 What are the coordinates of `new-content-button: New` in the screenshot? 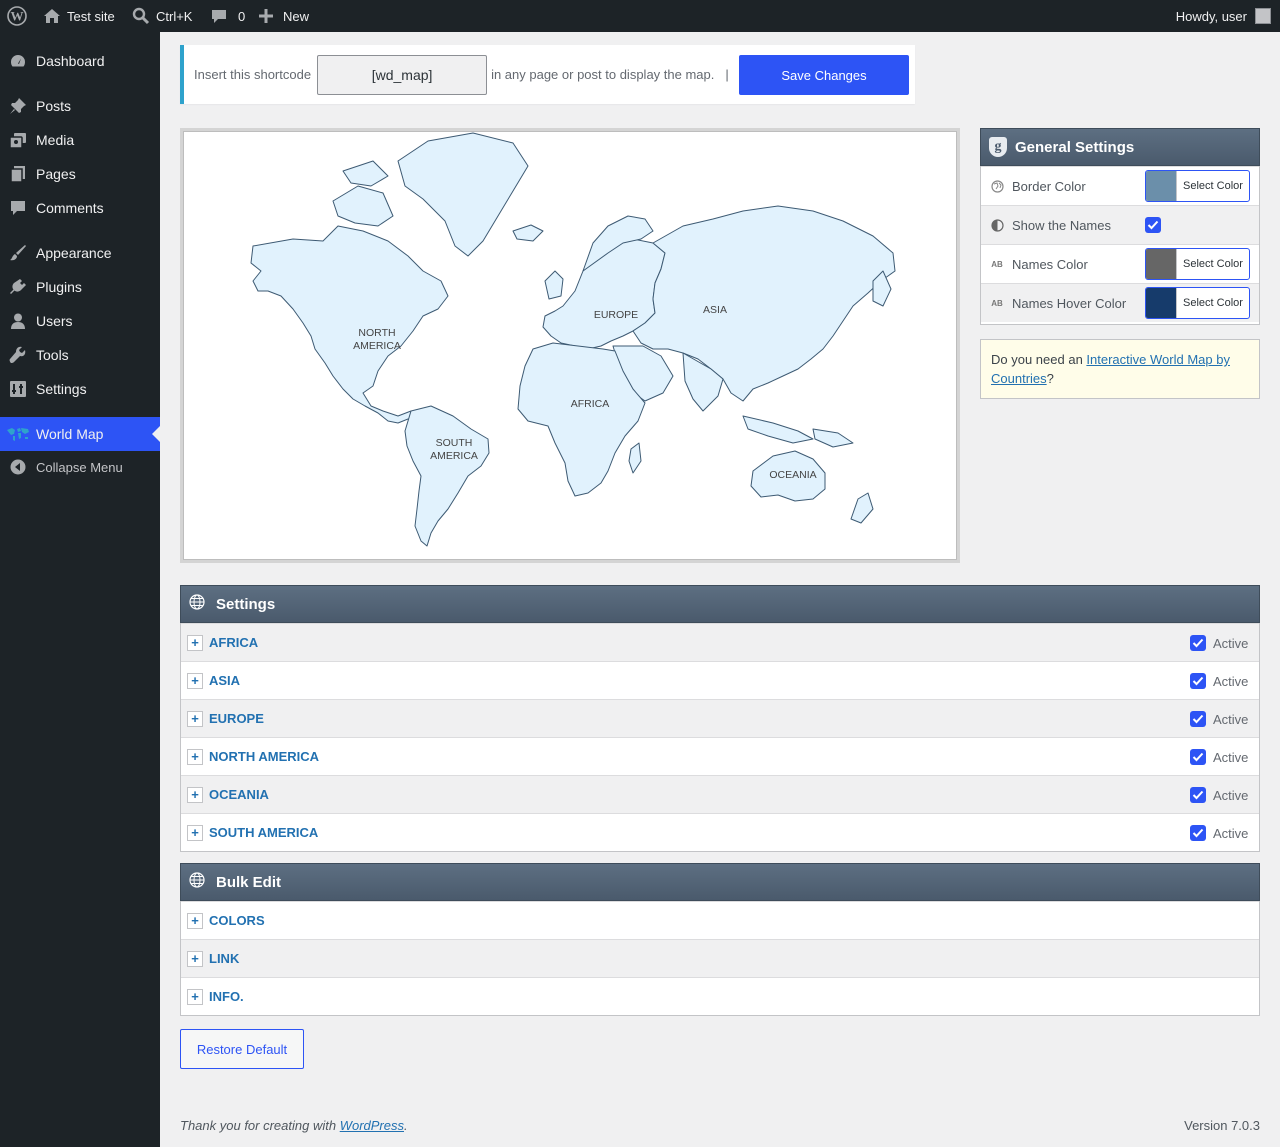 It's located at (283, 16).